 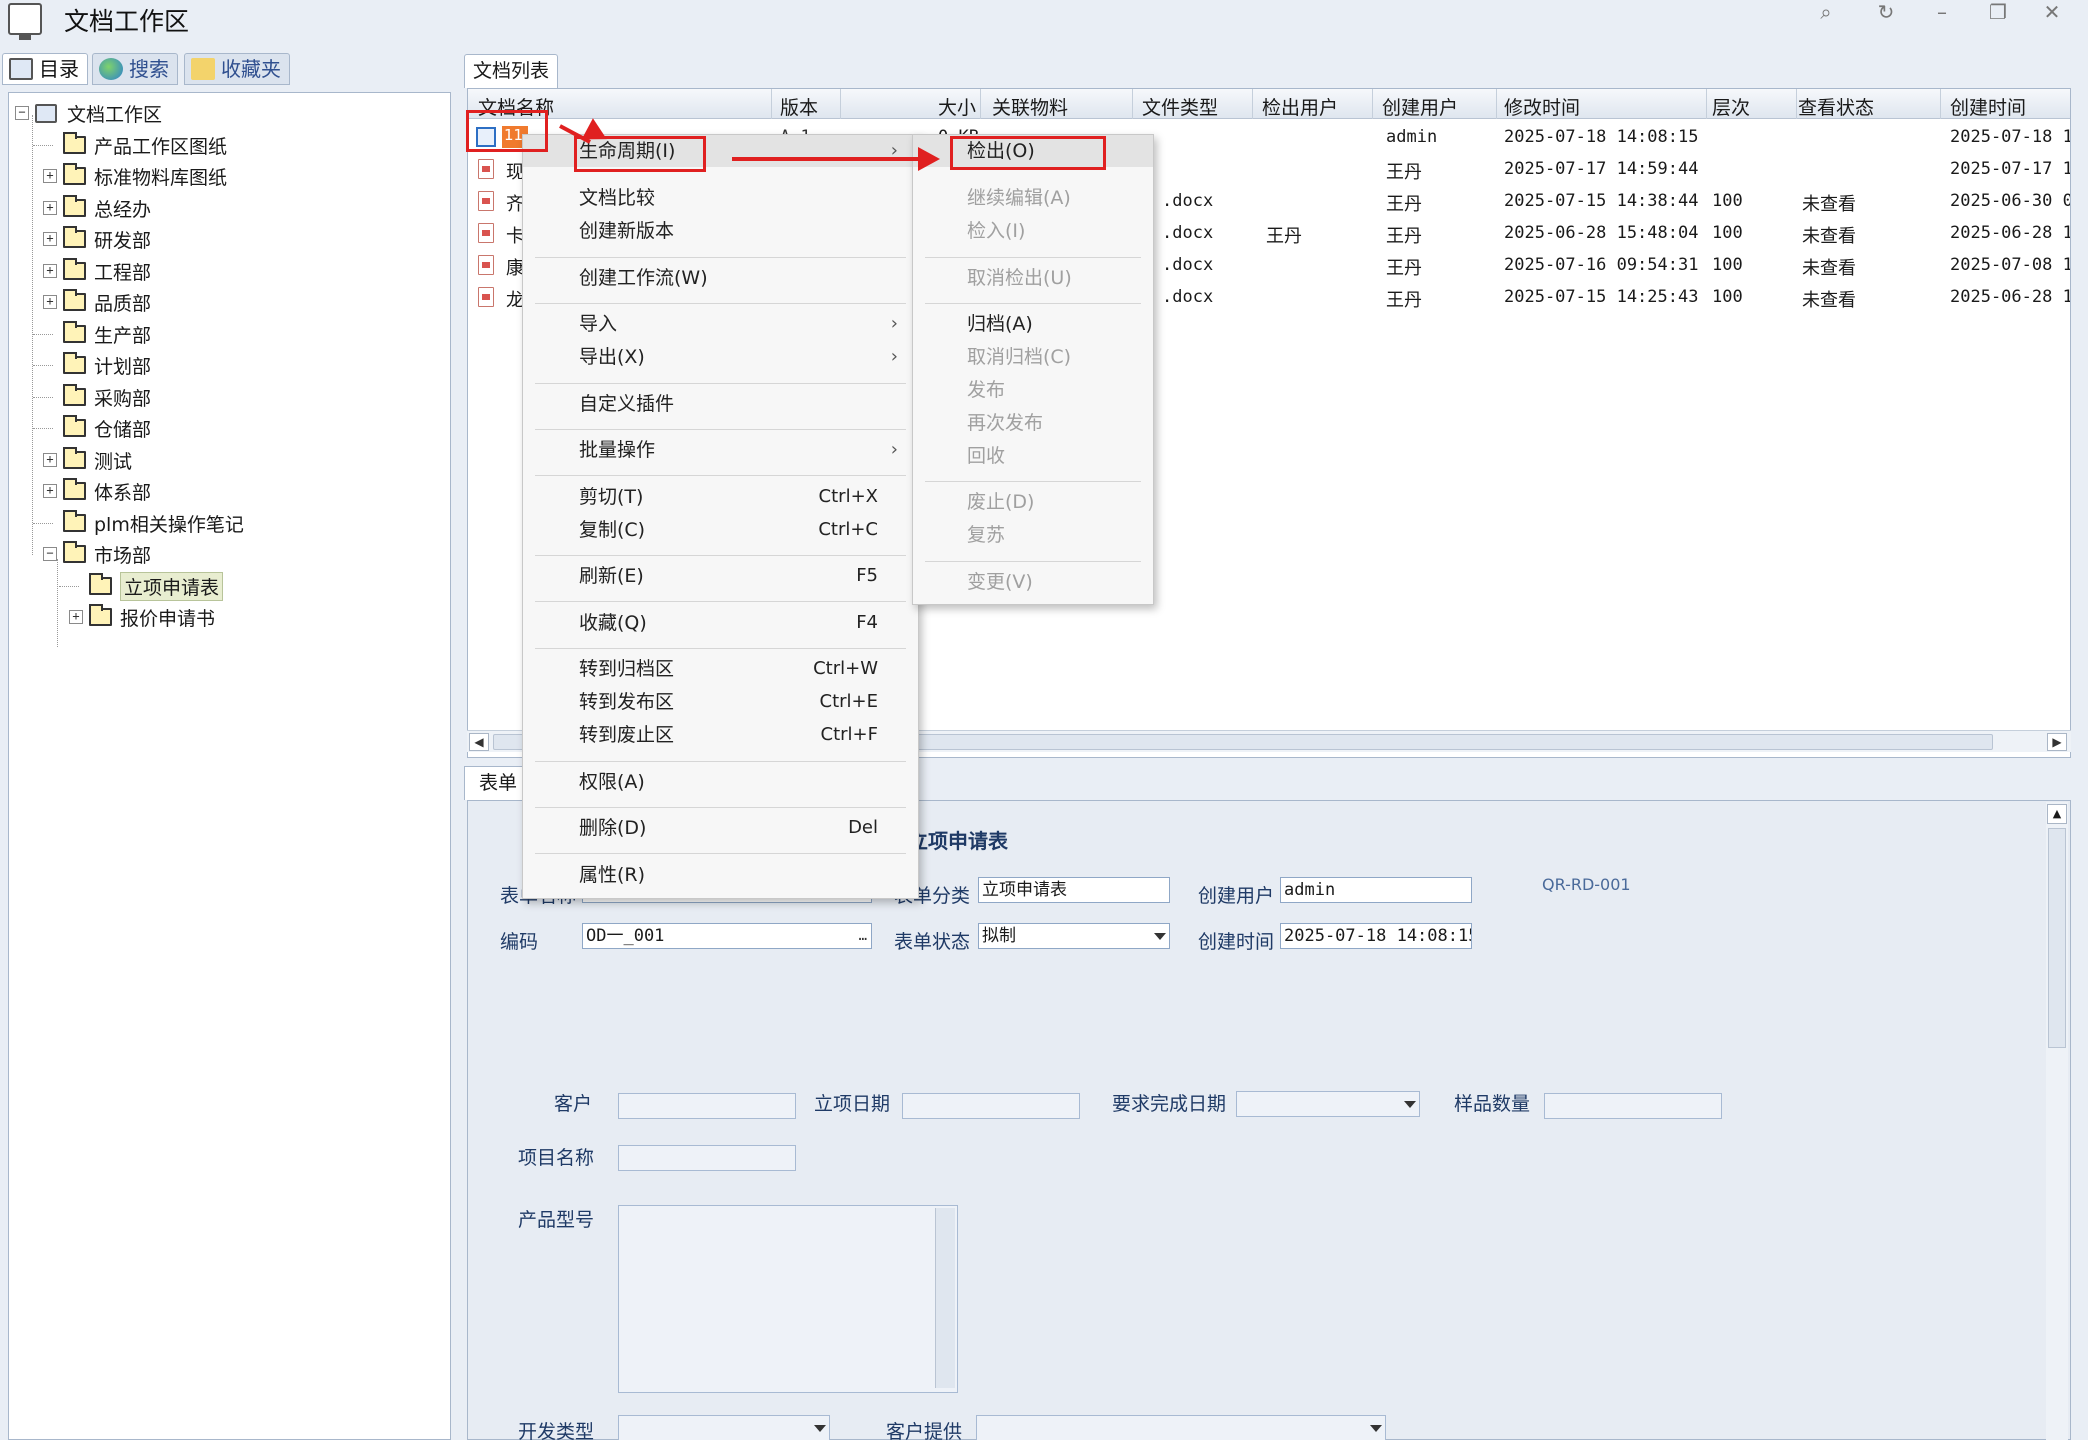 What do you see at coordinates (1376, 890) in the screenshot?
I see `creator-field: admin` at bounding box center [1376, 890].